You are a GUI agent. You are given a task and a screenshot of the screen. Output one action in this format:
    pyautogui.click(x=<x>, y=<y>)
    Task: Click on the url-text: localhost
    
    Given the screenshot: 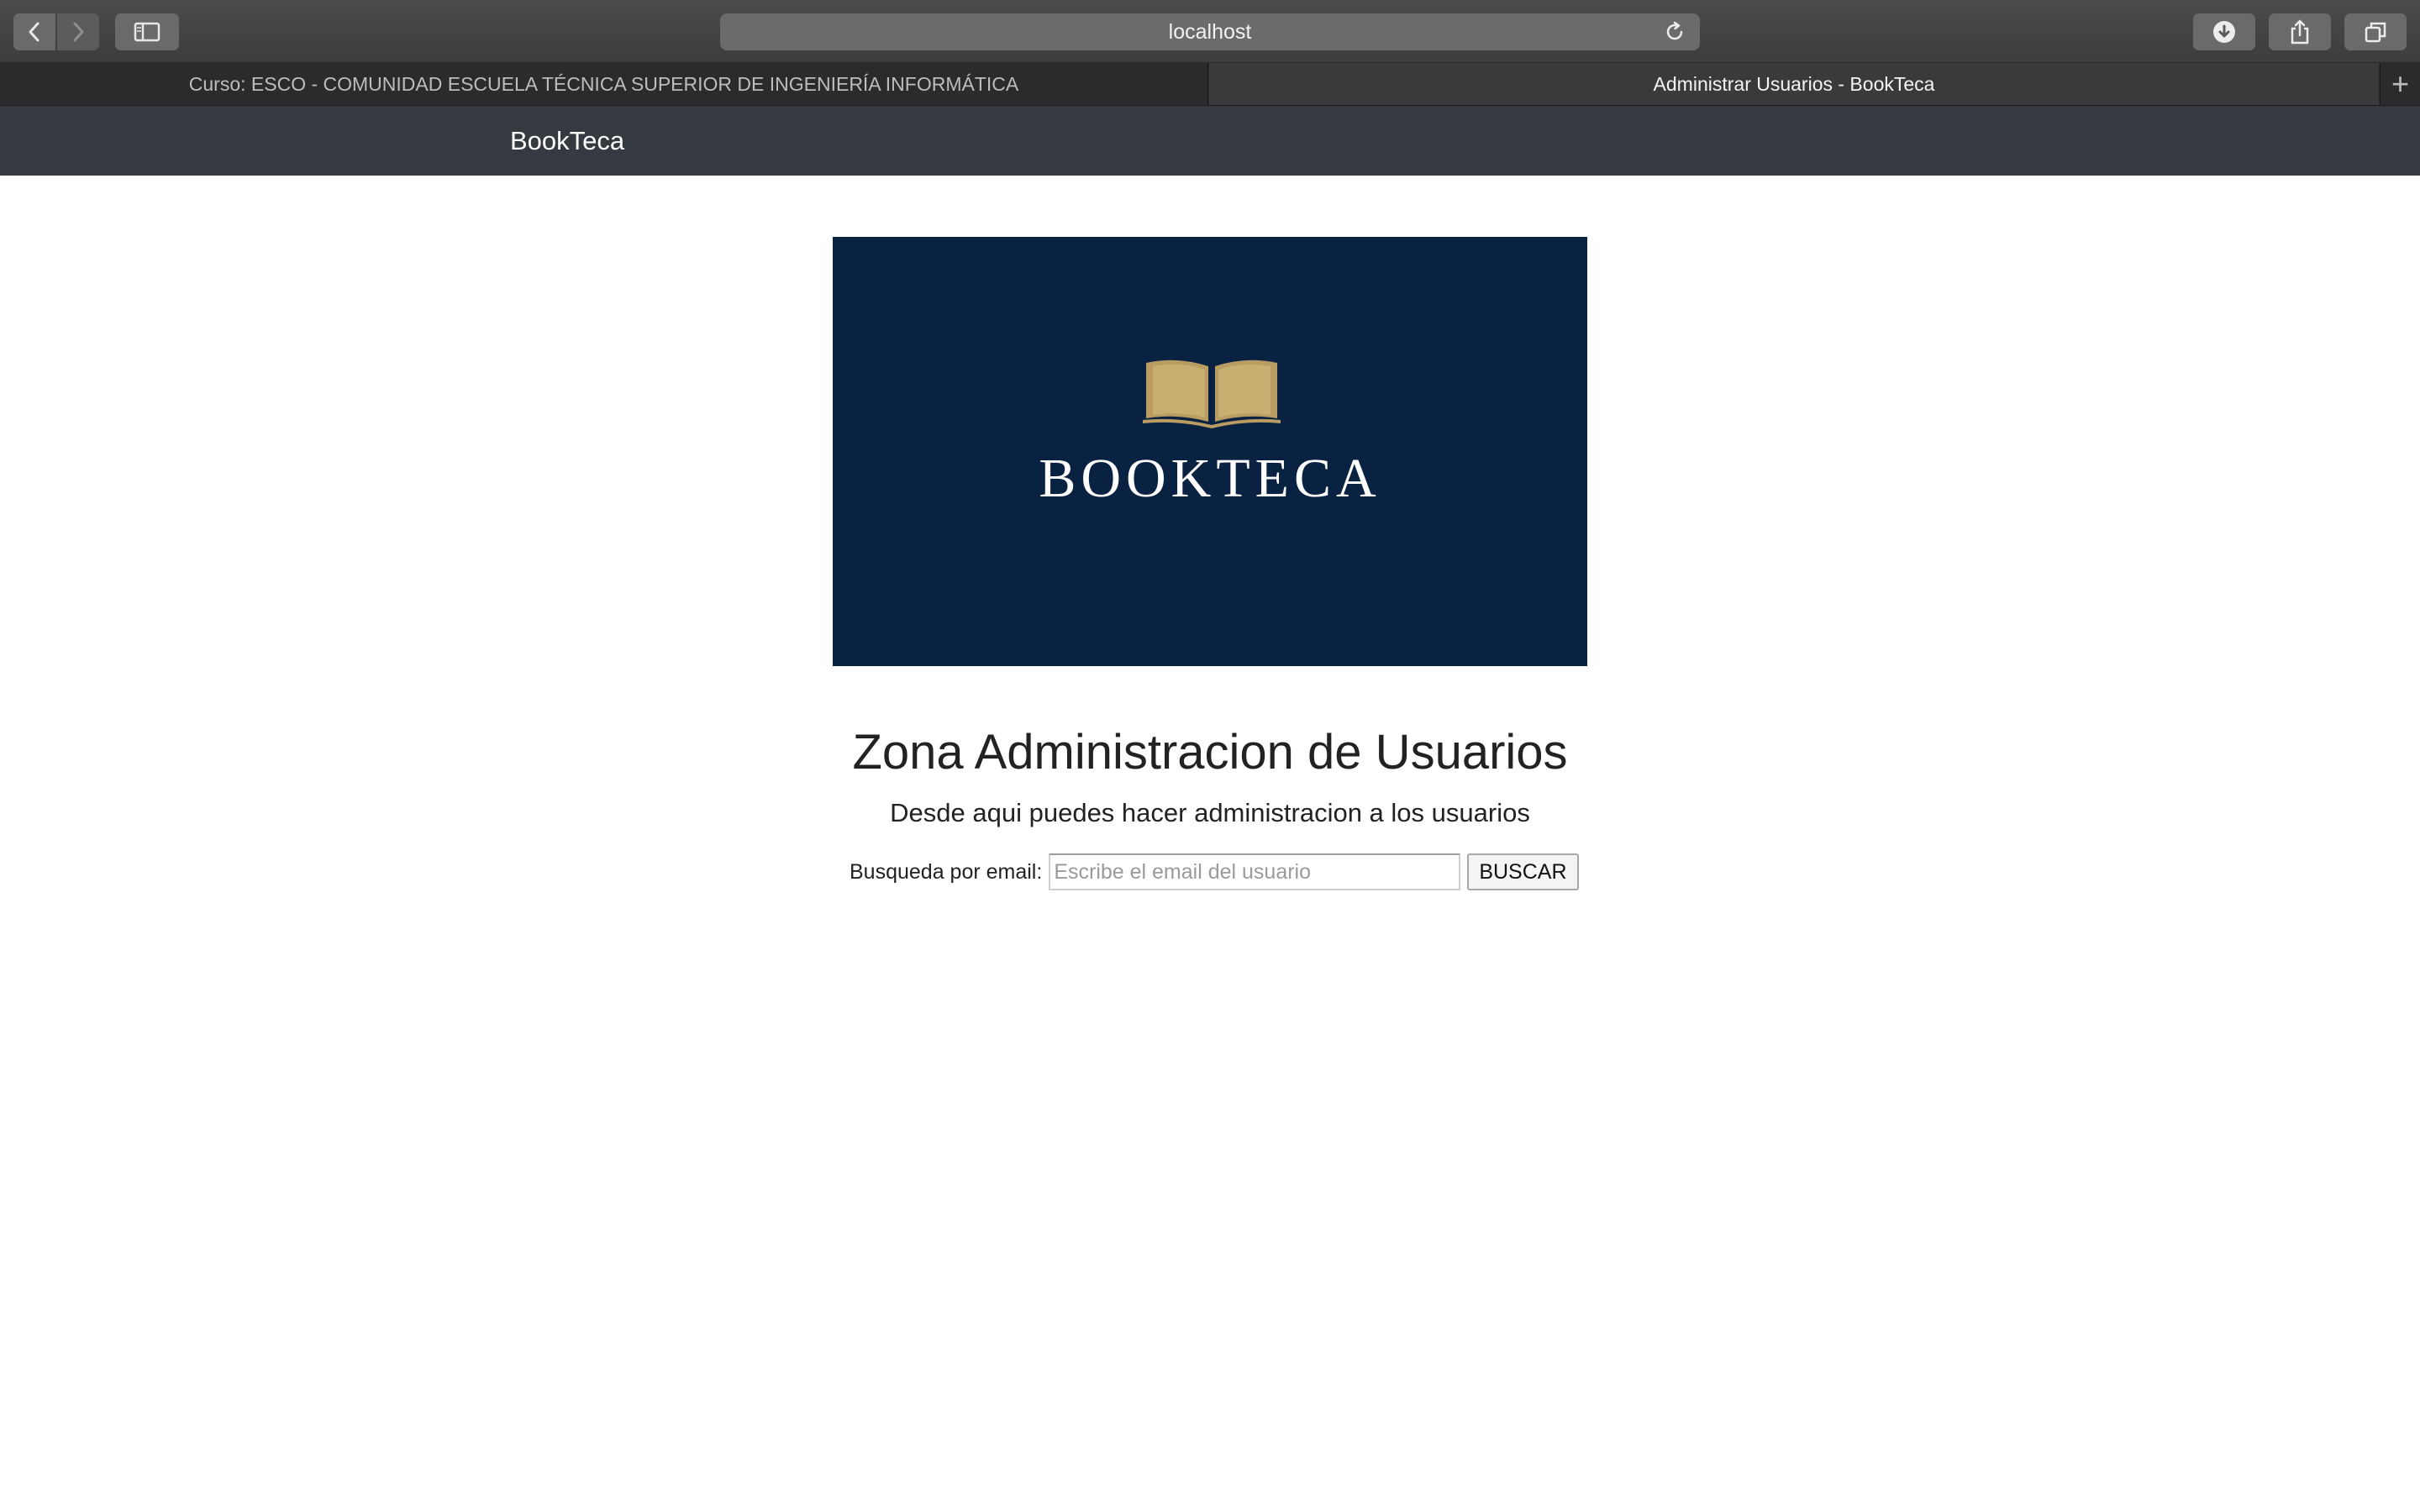 What is the action you would take?
    pyautogui.click(x=1210, y=31)
    